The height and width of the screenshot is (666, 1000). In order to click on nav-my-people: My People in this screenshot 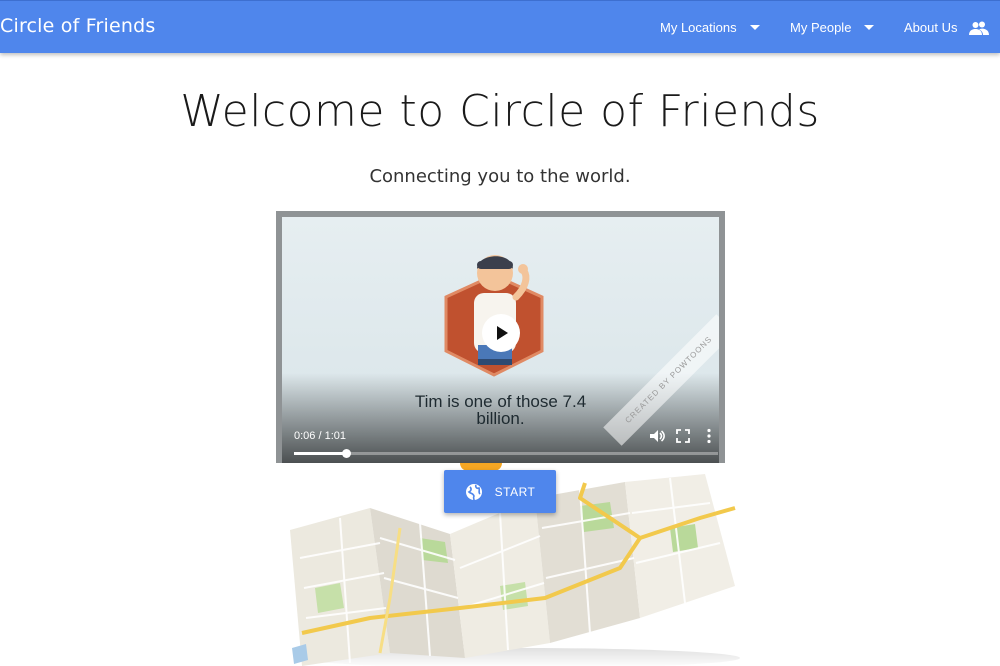, I will do `click(832, 27)`.